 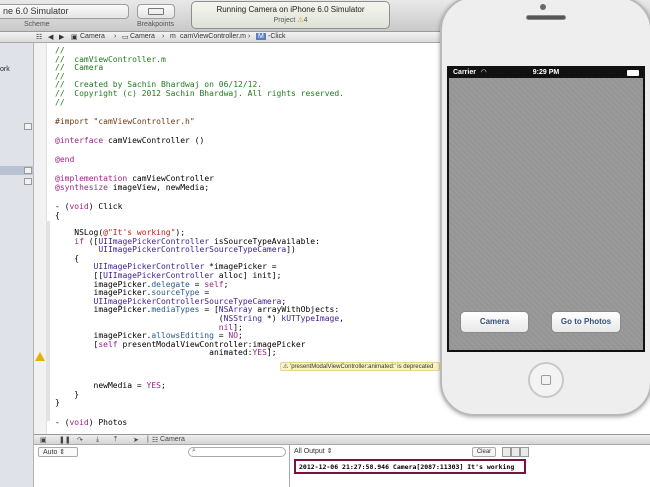 I want to click on code-fold-ribbon, so click(x=48, y=321).